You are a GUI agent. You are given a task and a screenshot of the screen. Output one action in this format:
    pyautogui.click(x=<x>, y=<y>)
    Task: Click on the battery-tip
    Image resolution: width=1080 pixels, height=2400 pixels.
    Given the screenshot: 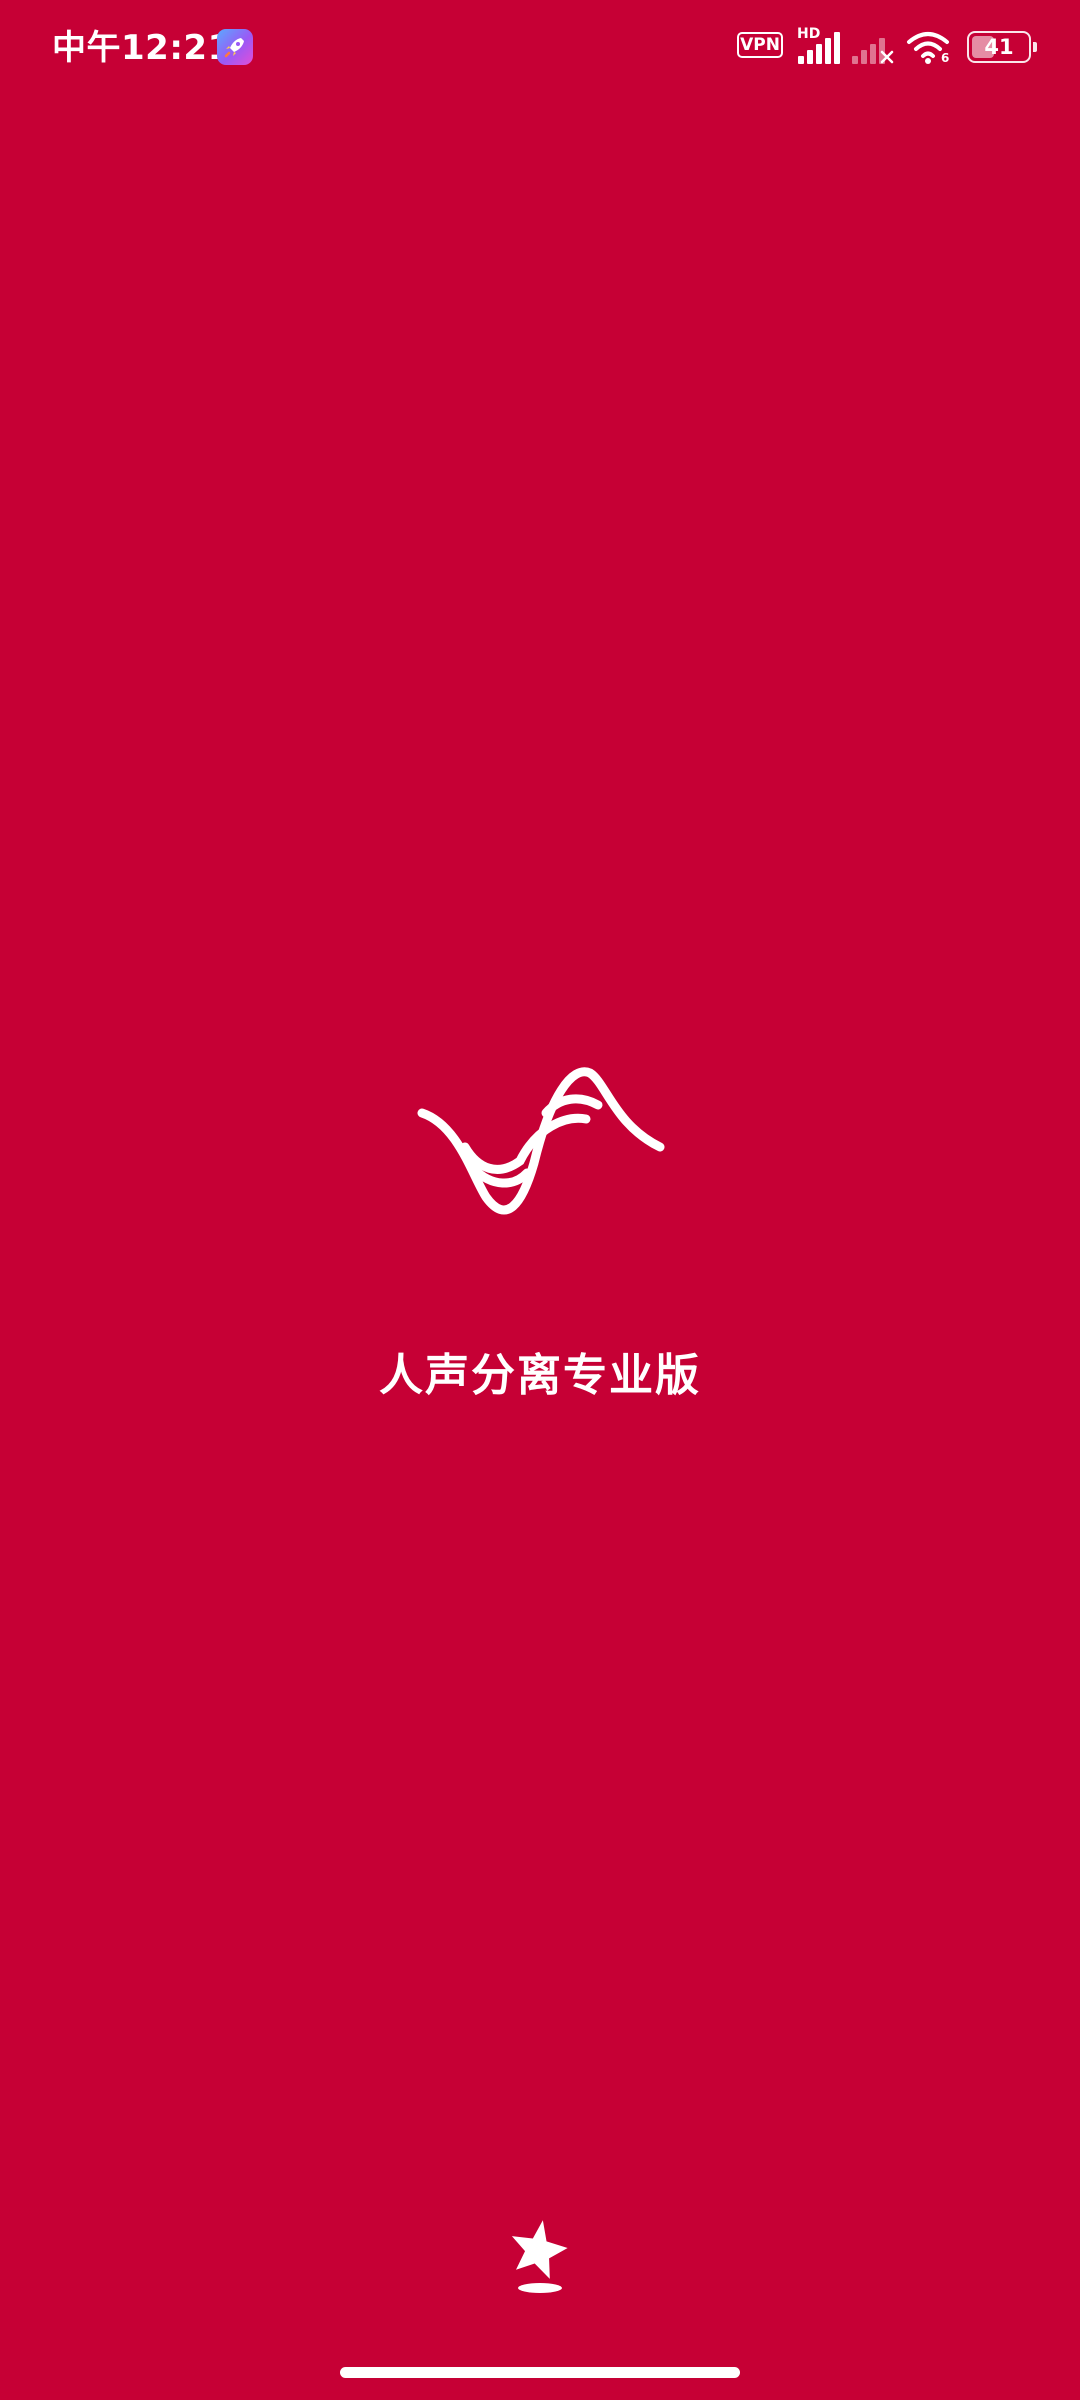 What is the action you would take?
    pyautogui.click(x=1035, y=47)
    